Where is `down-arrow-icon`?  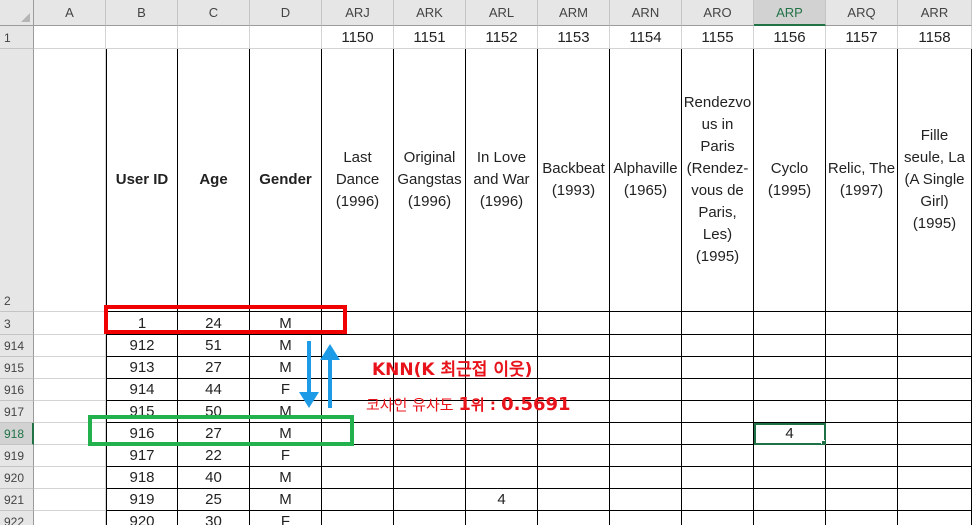 down-arrow-icon is located at coordinates (309, 374).